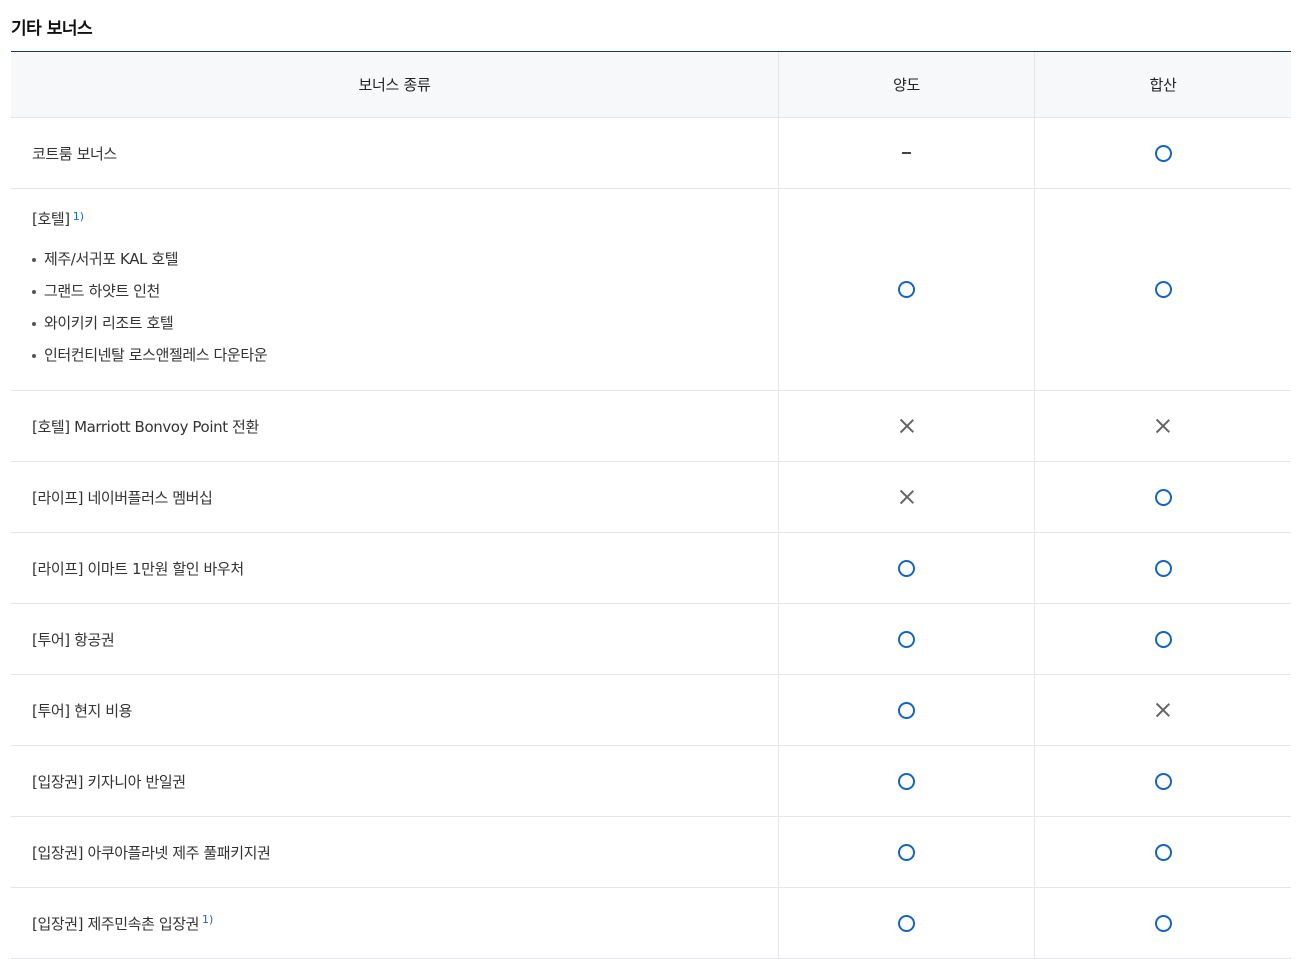 The width and height of the screenshot is (1309, 959). I want to click on header-cell-combine: 합산, so click(1163, 84).